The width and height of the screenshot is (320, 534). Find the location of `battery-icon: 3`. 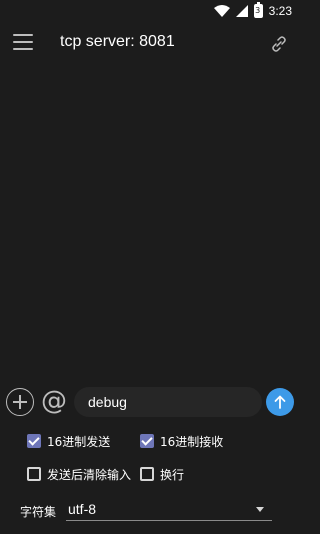

battery-icon: 3 is located at coordinates (258, 10).